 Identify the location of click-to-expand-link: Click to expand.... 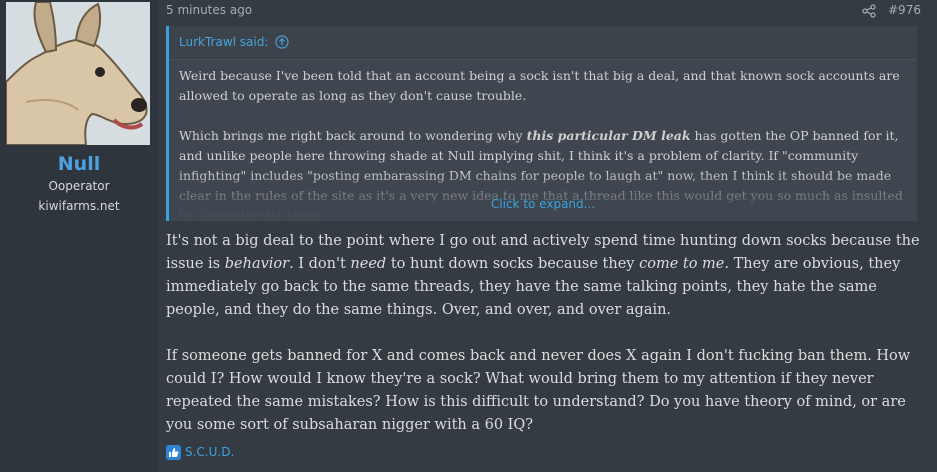
(543, 204).